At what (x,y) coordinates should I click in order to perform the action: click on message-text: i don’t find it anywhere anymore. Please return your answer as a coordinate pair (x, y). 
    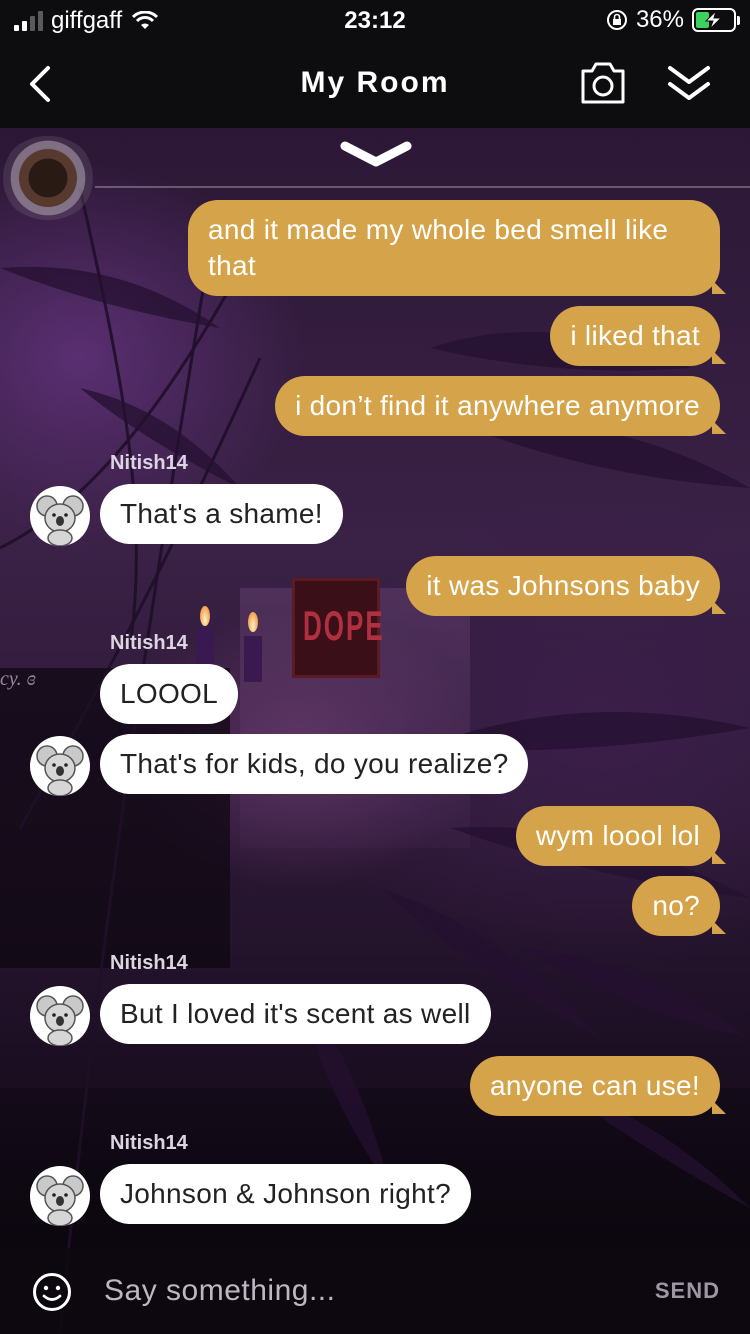
    Looking at the image, I should click on (497, 405).